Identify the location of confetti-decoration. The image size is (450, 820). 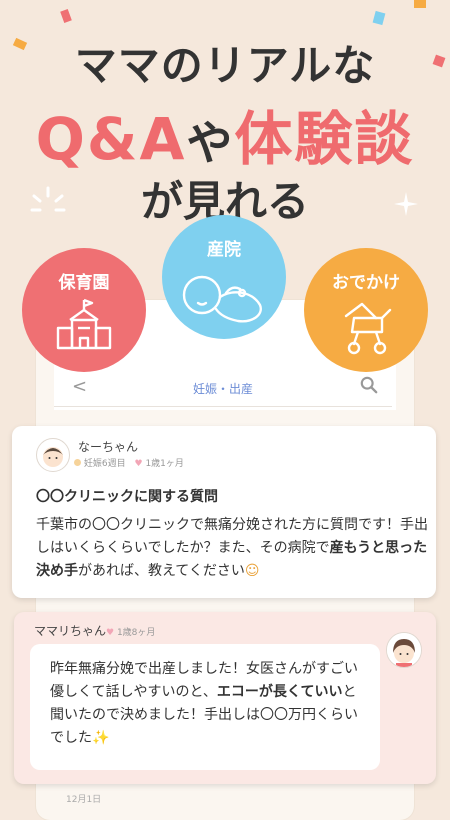
(420, 4).